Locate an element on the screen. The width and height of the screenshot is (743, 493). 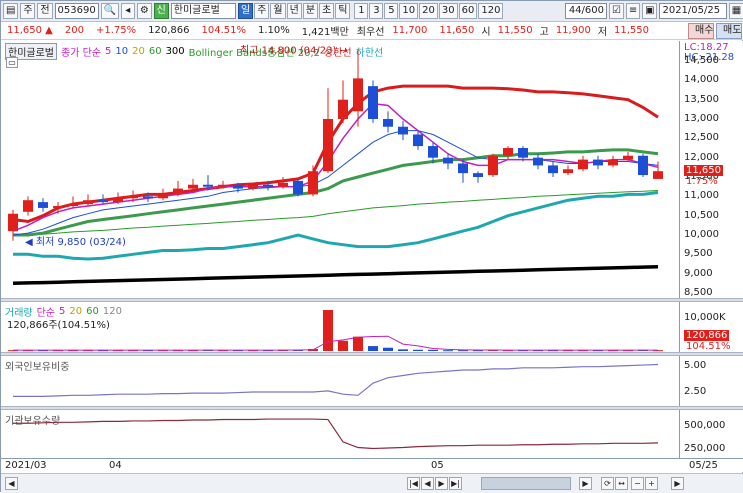
inst-axis: 500,000 250,000 is located at coordinates (712, 434).